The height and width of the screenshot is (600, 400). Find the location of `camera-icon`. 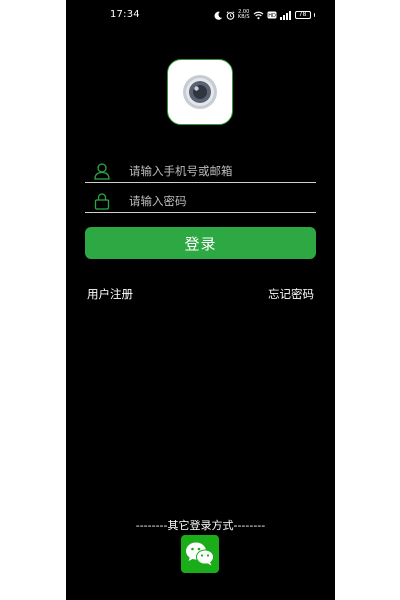

camera-icon is located at coordinates (200, 92).